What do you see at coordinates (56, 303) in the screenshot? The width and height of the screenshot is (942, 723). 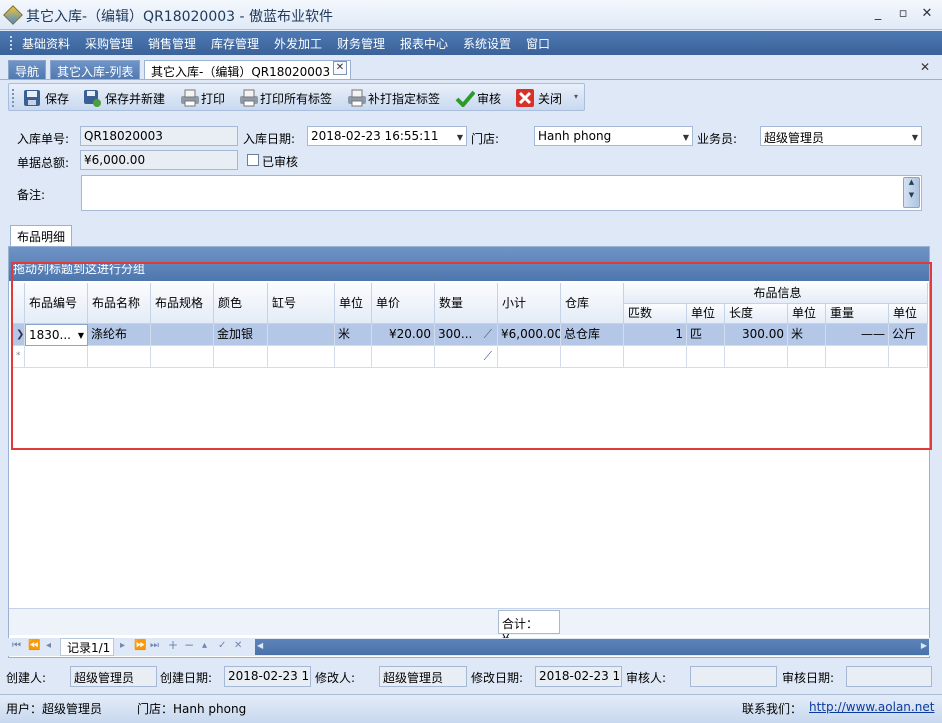 I see `col-header-code: 布品编号` at bounding box center [56, 303].